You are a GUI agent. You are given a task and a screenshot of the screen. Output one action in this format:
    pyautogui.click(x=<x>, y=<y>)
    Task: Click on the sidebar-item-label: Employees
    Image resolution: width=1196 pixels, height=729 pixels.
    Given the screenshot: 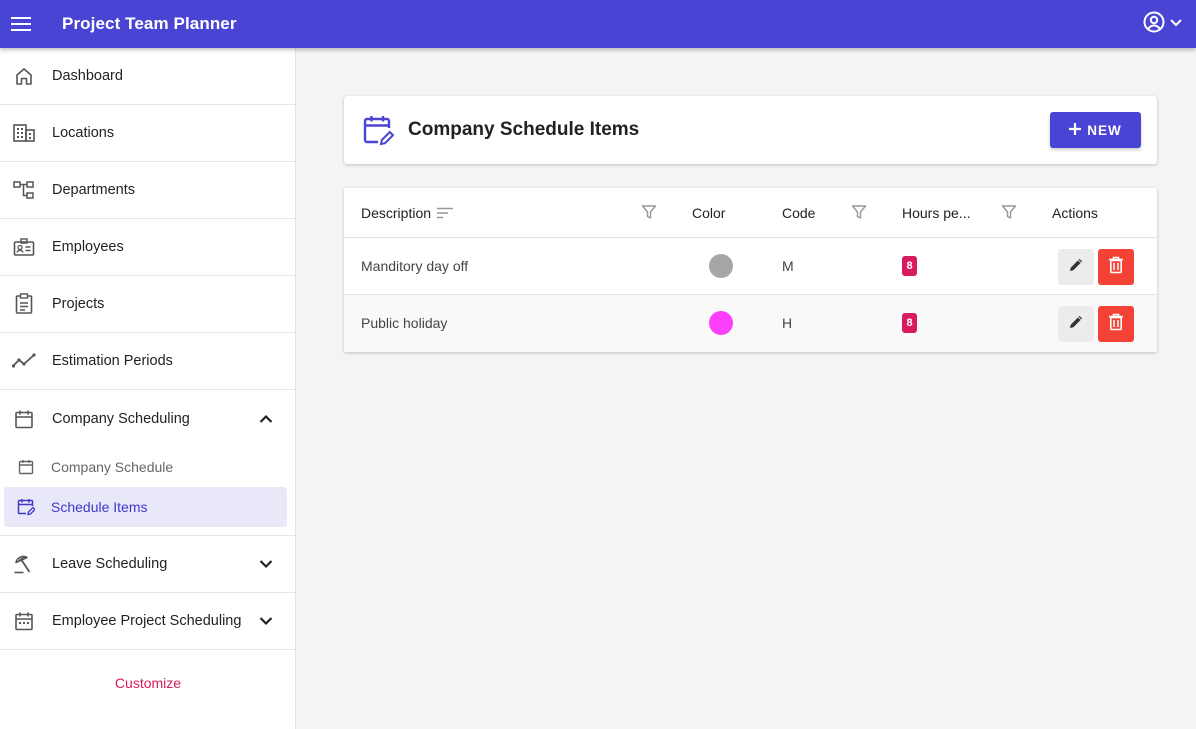 What is the action you would take?
    pyautogui.click(x=88, y=247)
    